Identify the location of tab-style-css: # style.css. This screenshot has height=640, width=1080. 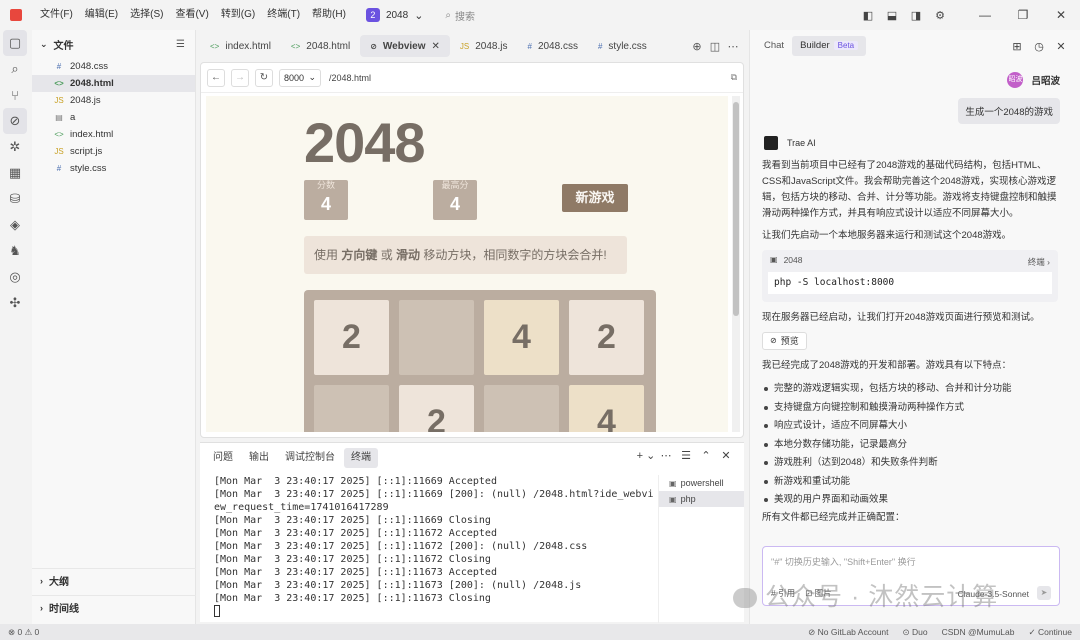
(622, 46).